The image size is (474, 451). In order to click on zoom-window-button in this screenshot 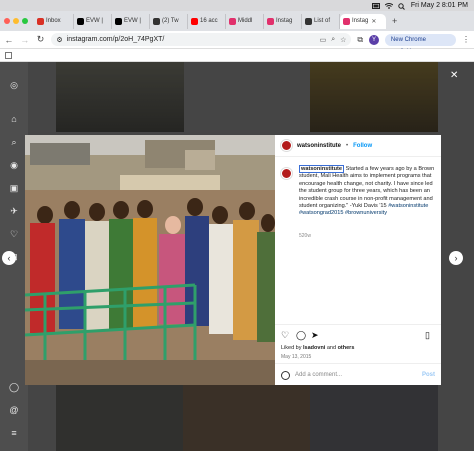, I will do `click(25, 21)`.